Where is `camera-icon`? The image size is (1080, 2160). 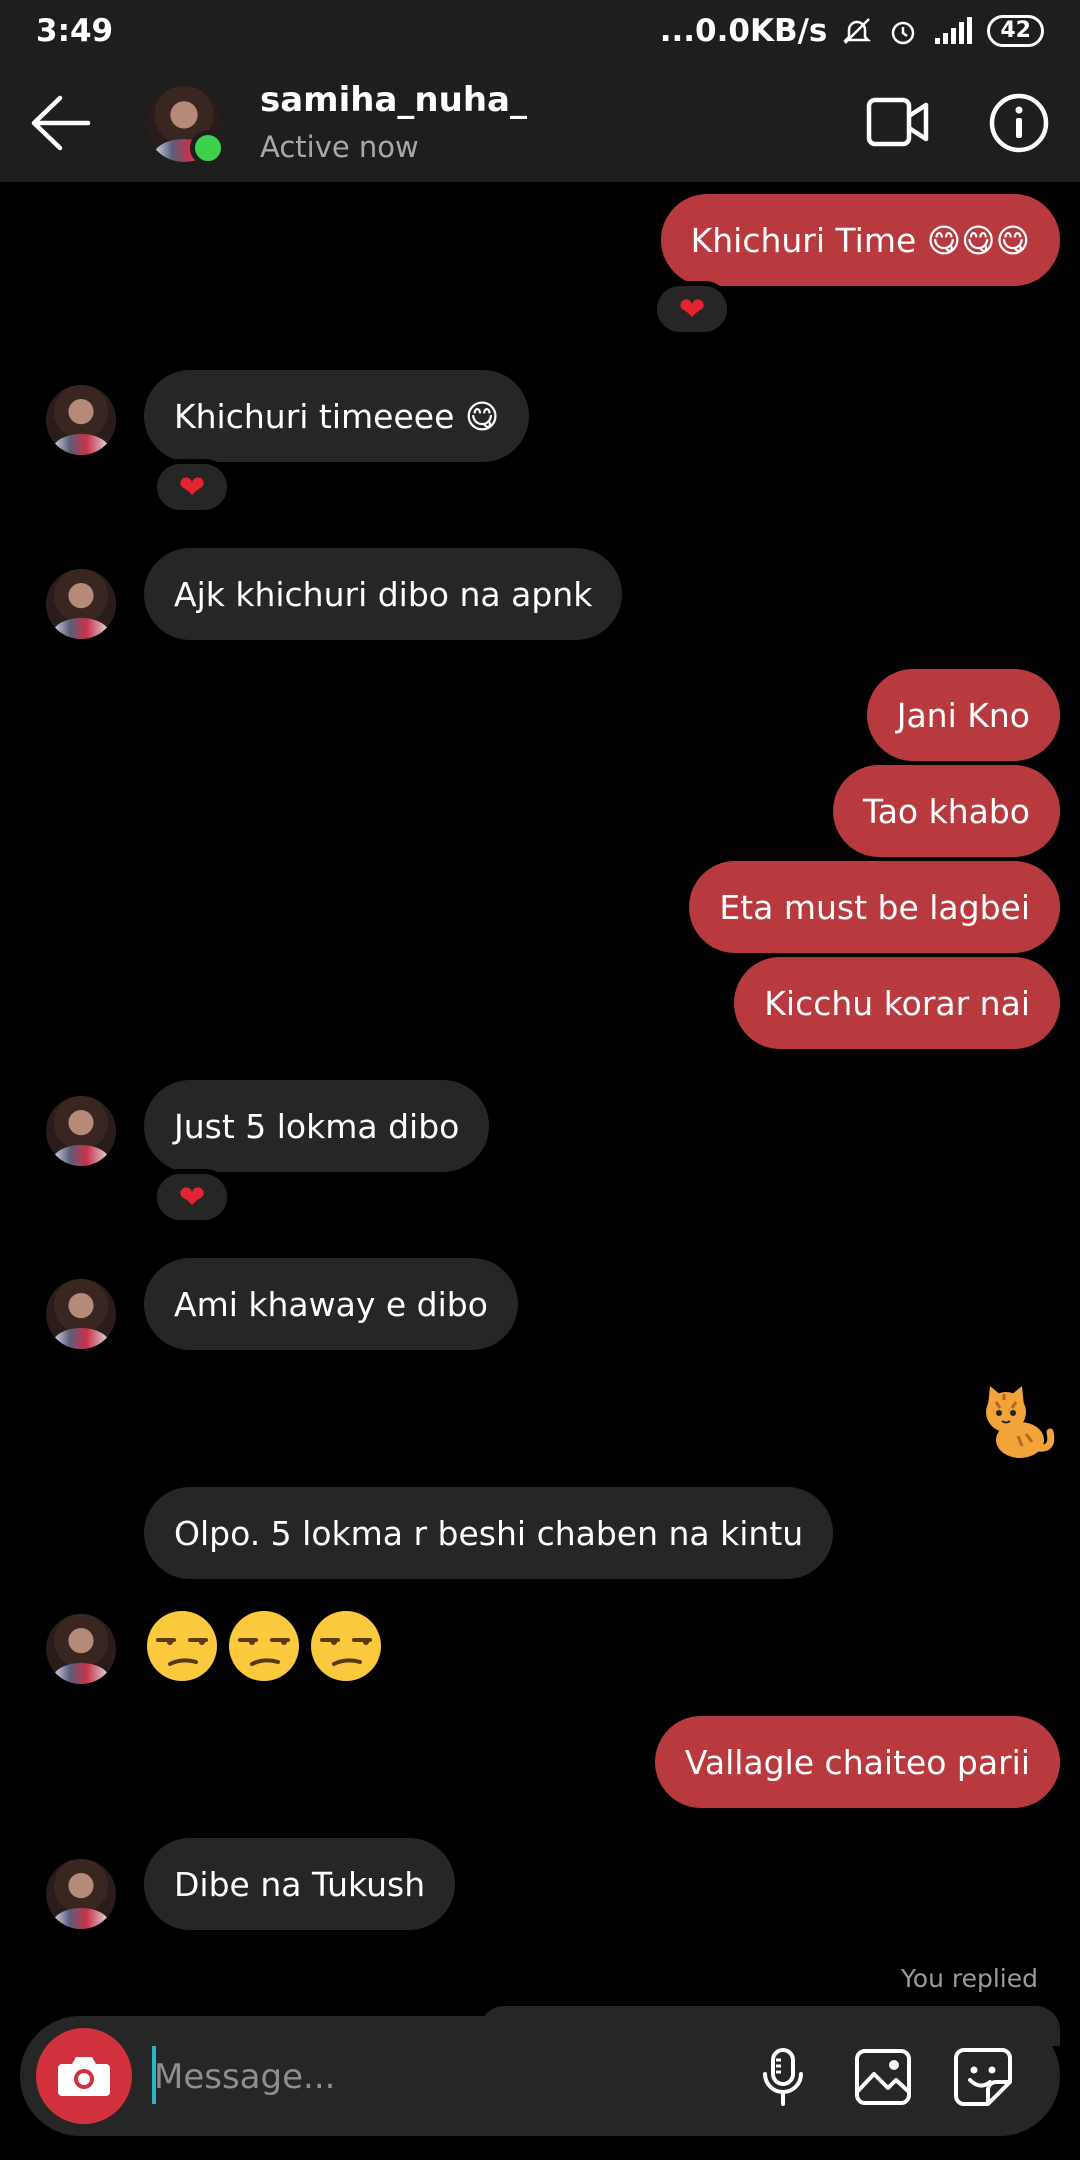 camera-icon is located at coordinates (84, 2076).